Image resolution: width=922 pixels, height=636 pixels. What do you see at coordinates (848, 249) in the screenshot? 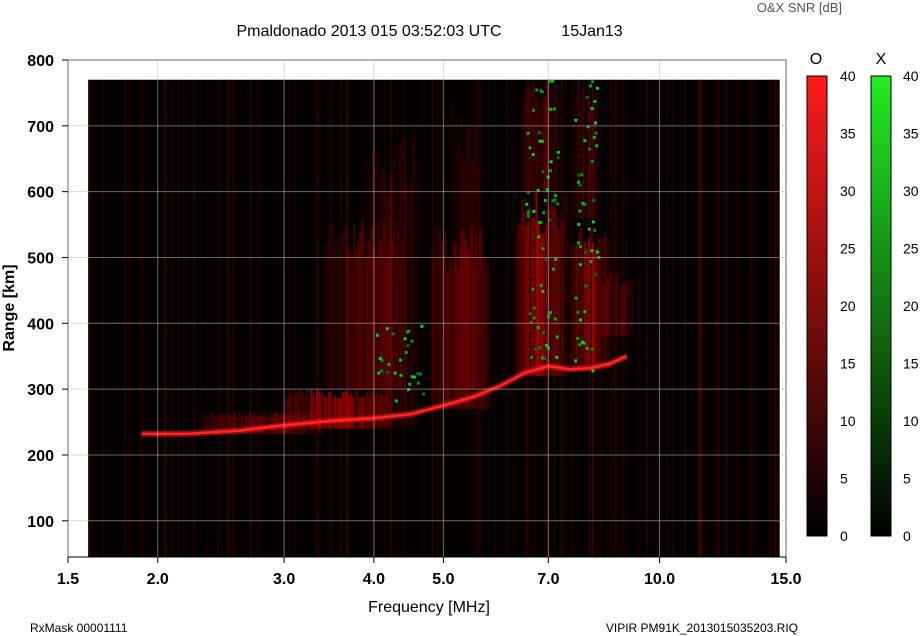
I see `colorbar-tick-label: 25` at bounding box center [848, 249].